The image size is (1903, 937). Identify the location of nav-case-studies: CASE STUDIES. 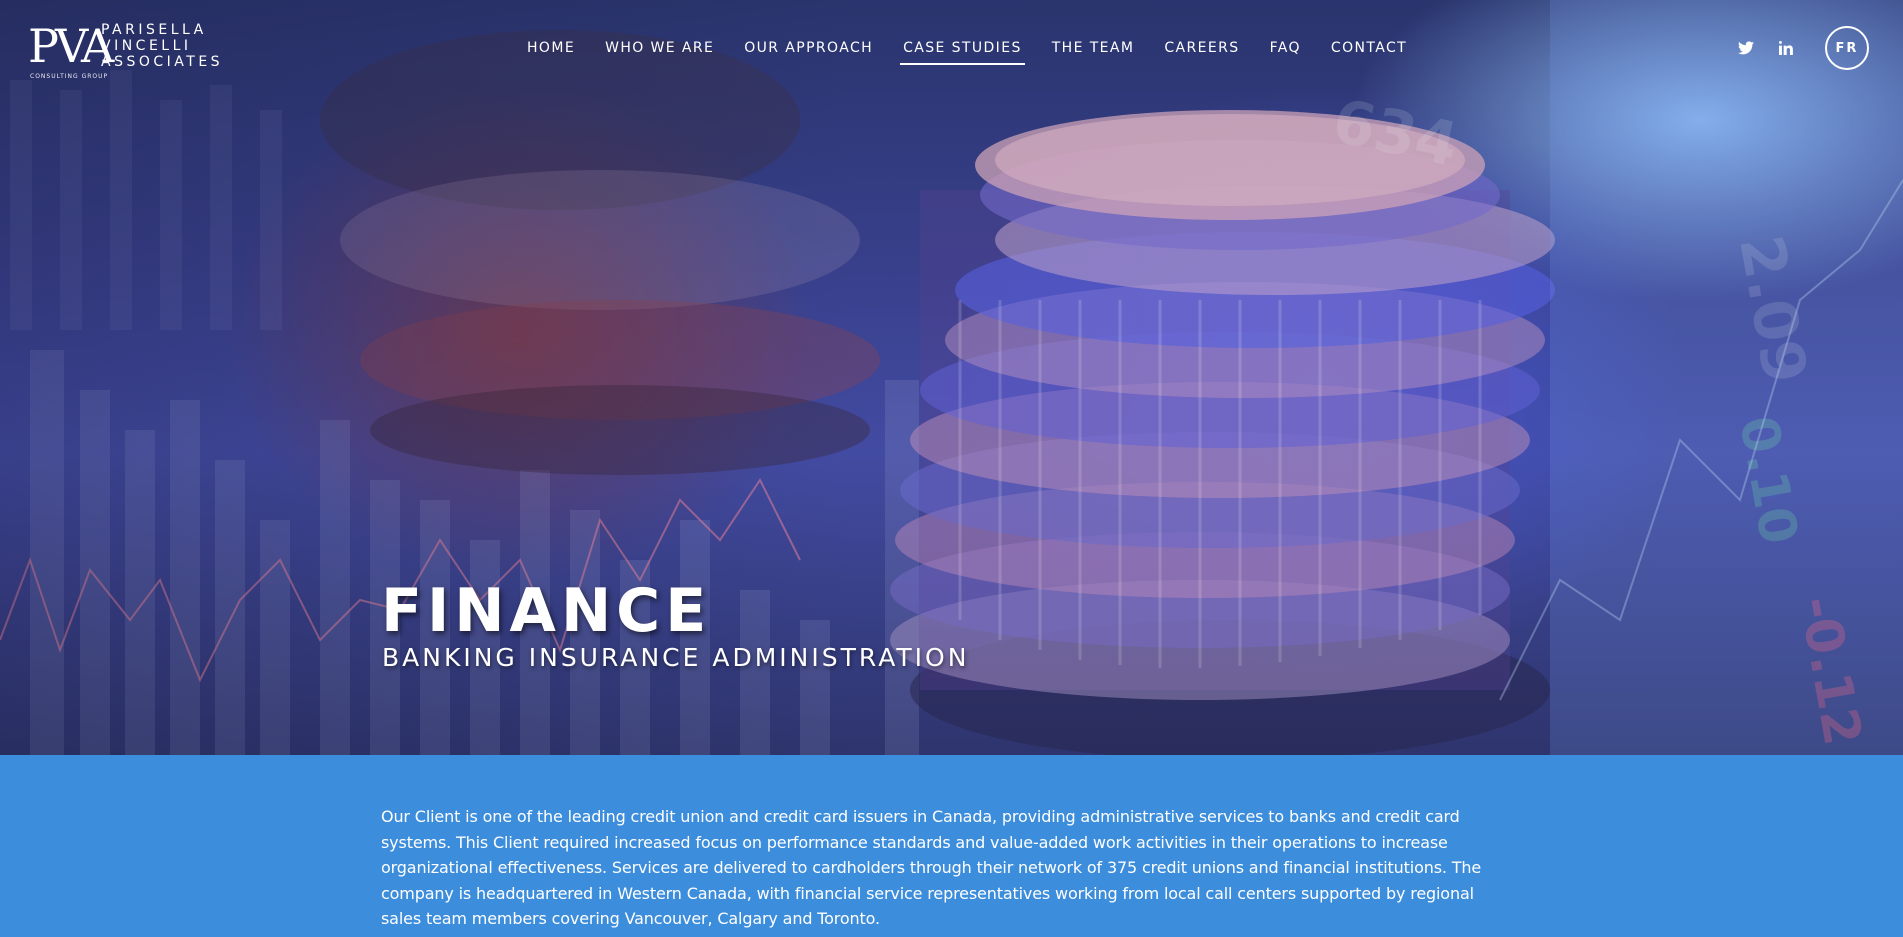
(962, 52).